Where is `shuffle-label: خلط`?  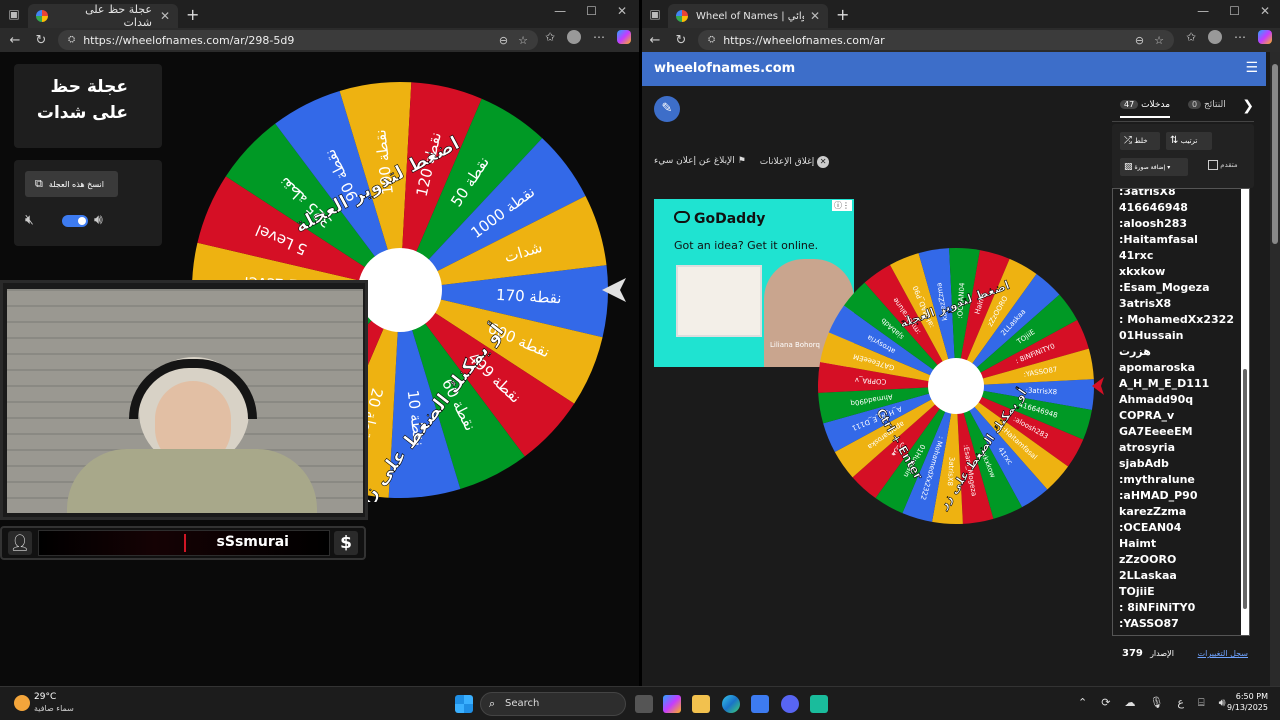
shuffle-label: خلط is located at coordinates (1141, 141).